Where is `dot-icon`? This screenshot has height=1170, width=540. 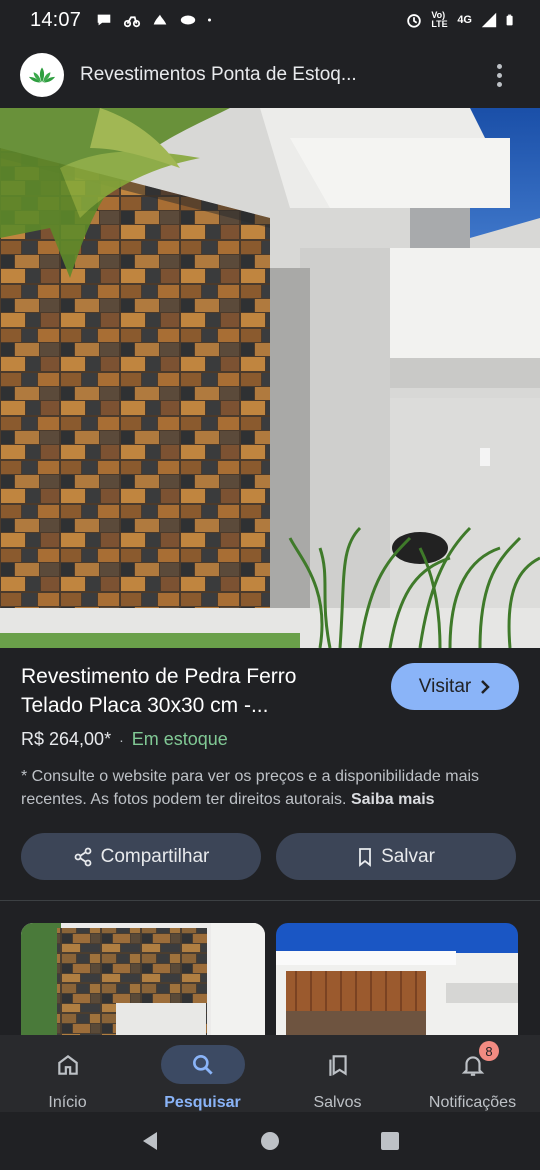
dot-icon is located at coordinates (210, 20).